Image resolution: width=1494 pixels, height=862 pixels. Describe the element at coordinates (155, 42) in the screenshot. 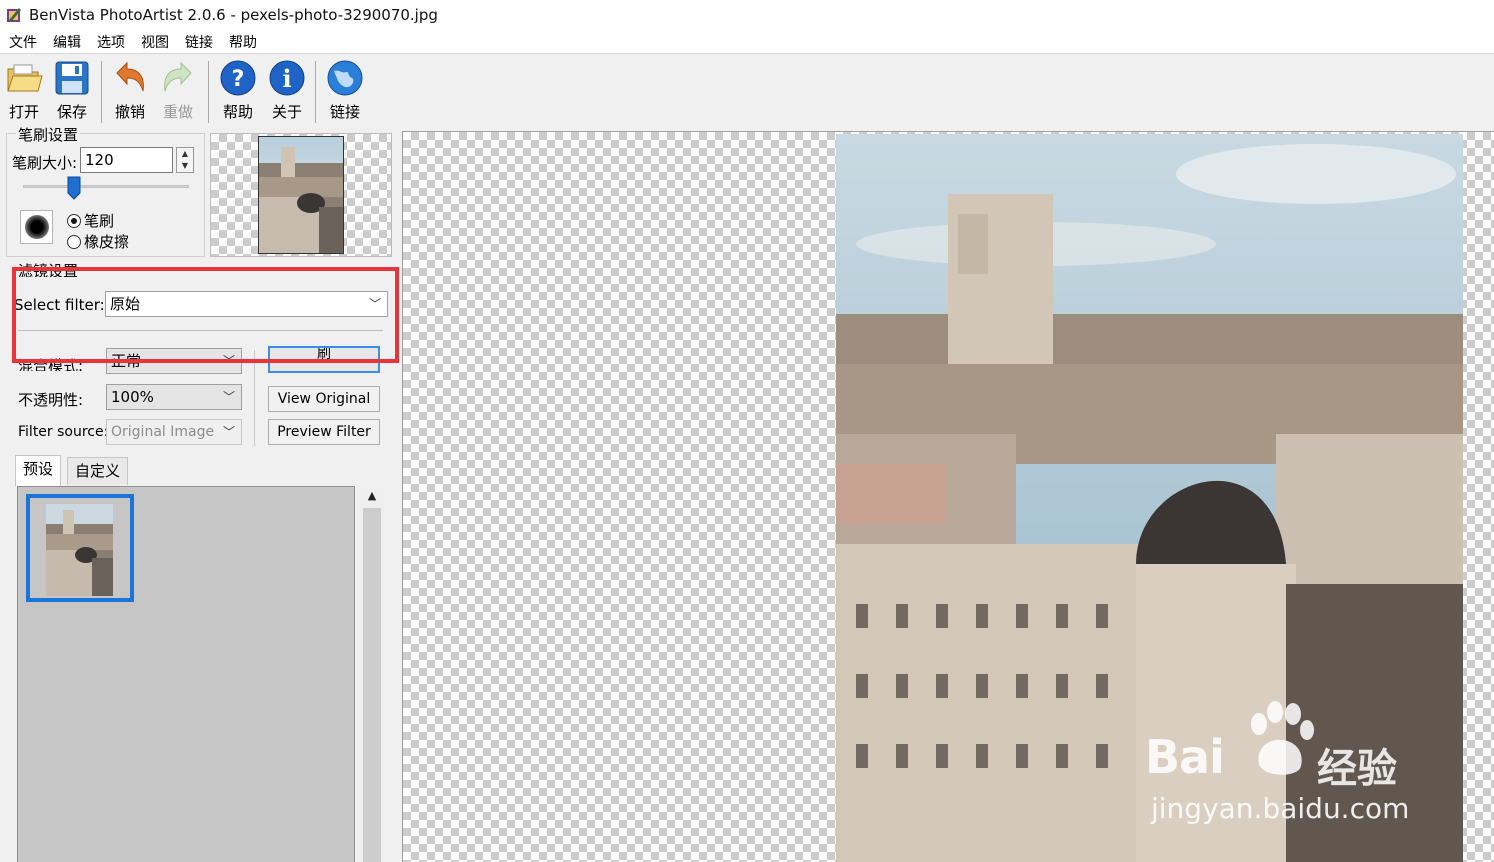

I see `menu-view: 视图` at that location.